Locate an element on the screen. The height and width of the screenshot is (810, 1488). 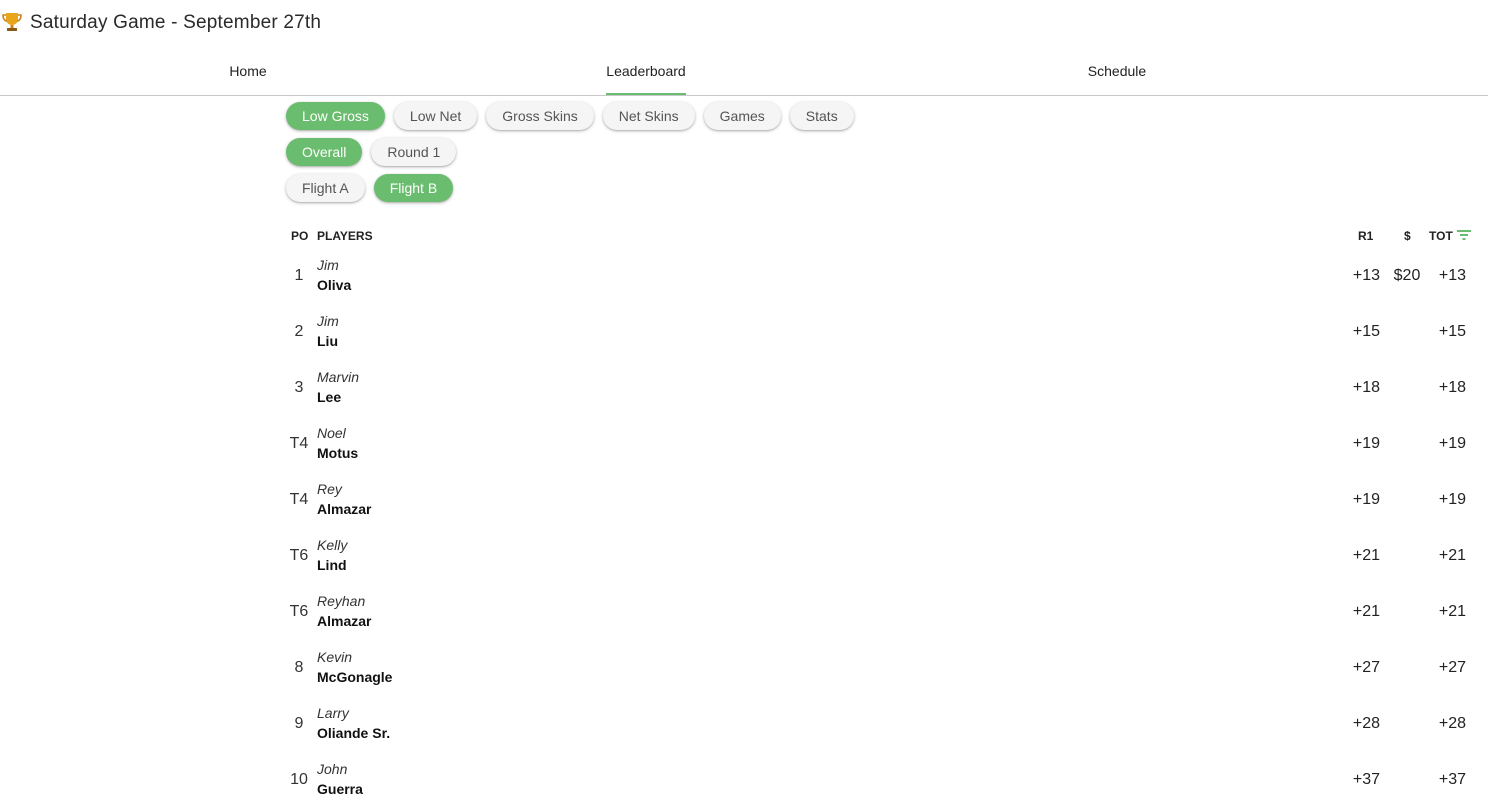
position-cell: 1 is located at coordinates (299, 275).